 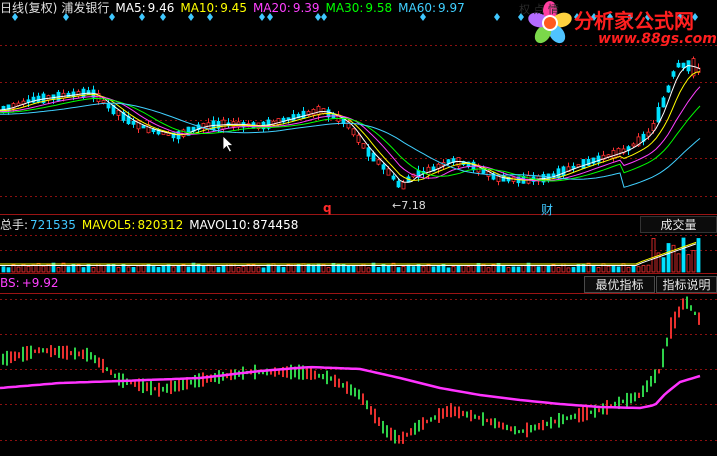 What do you see at coordinates (344, 8) in the screenshot?
I see `ma30-label: MA30:` at bounding box center [344, 8].